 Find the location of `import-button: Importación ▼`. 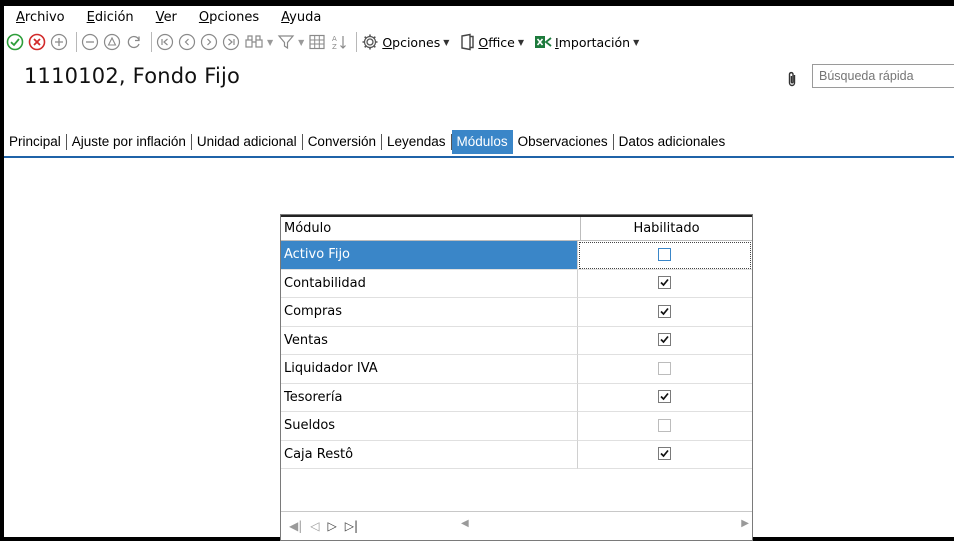

import-button: Importación ▼ is located at coordinates (586, 42).